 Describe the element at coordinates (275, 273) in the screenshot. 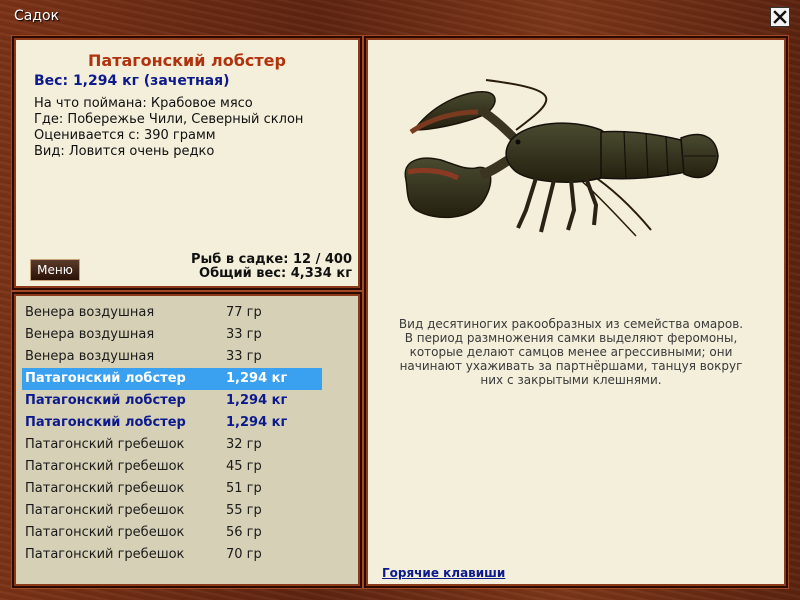

I see `keep-net-total-weight: Общий вес: 4,334 кг` at that location.